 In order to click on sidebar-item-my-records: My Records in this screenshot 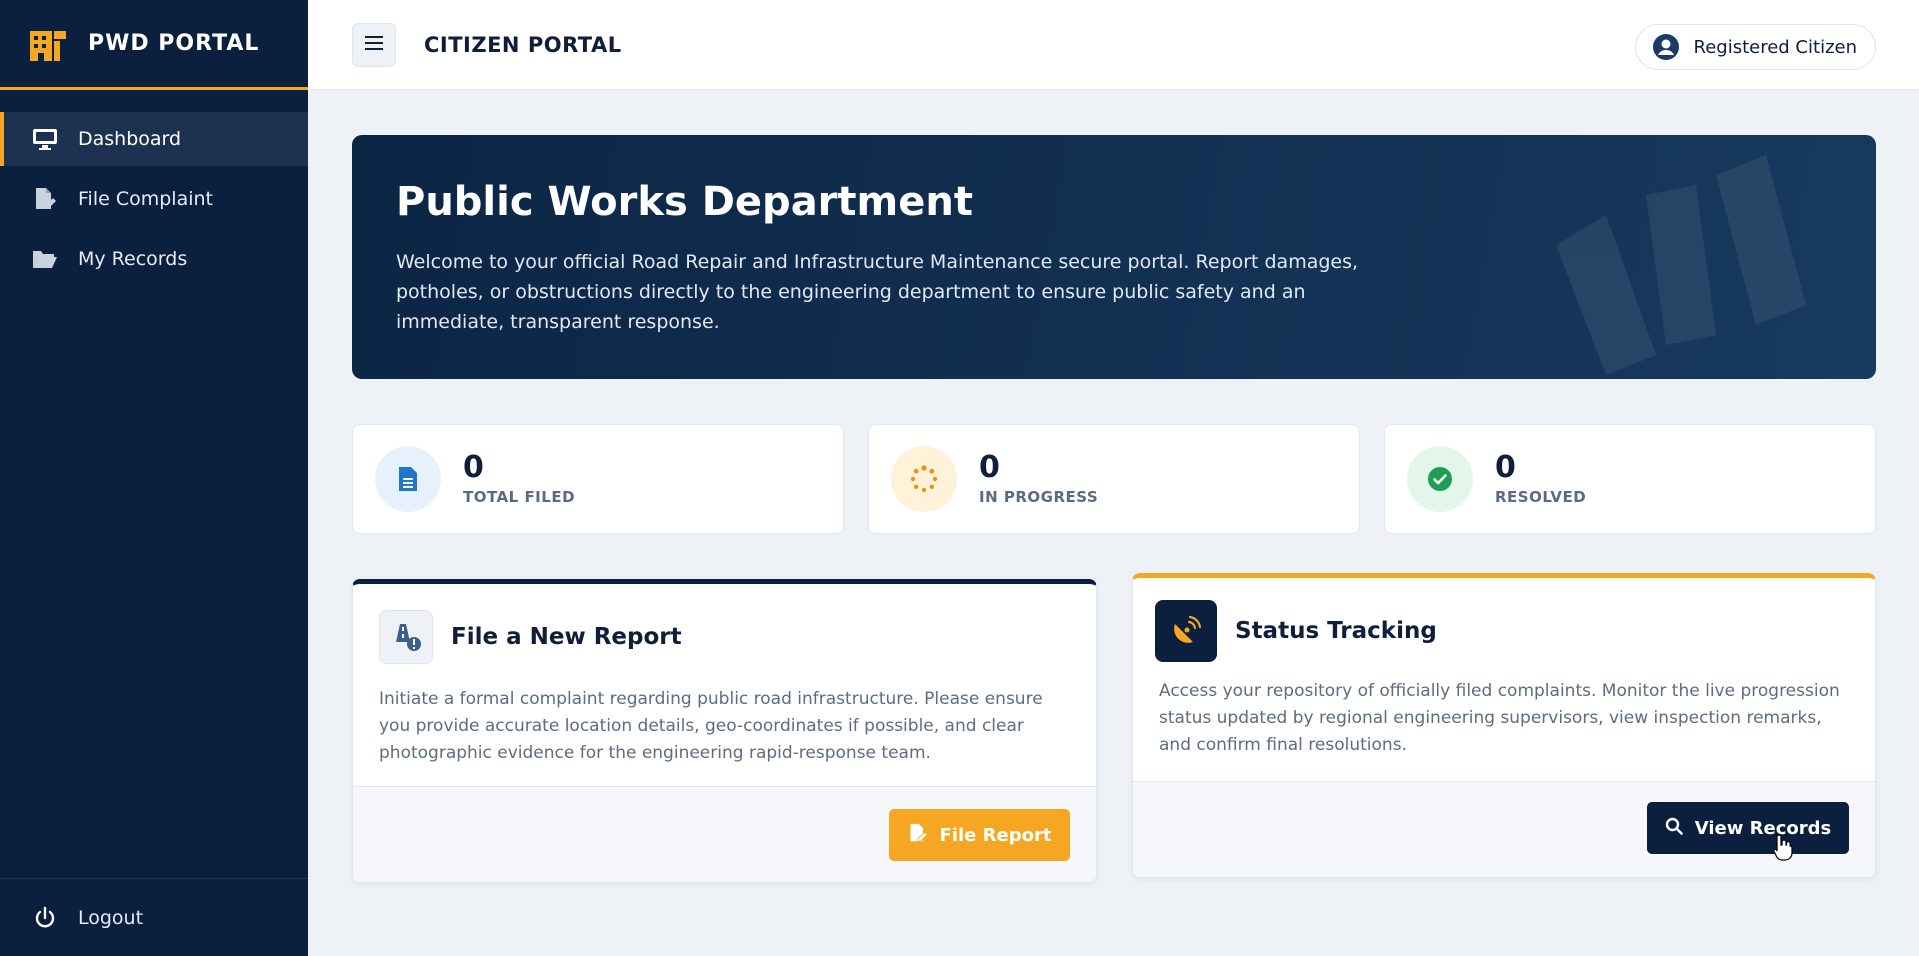, I will do `click(154, 259)`.